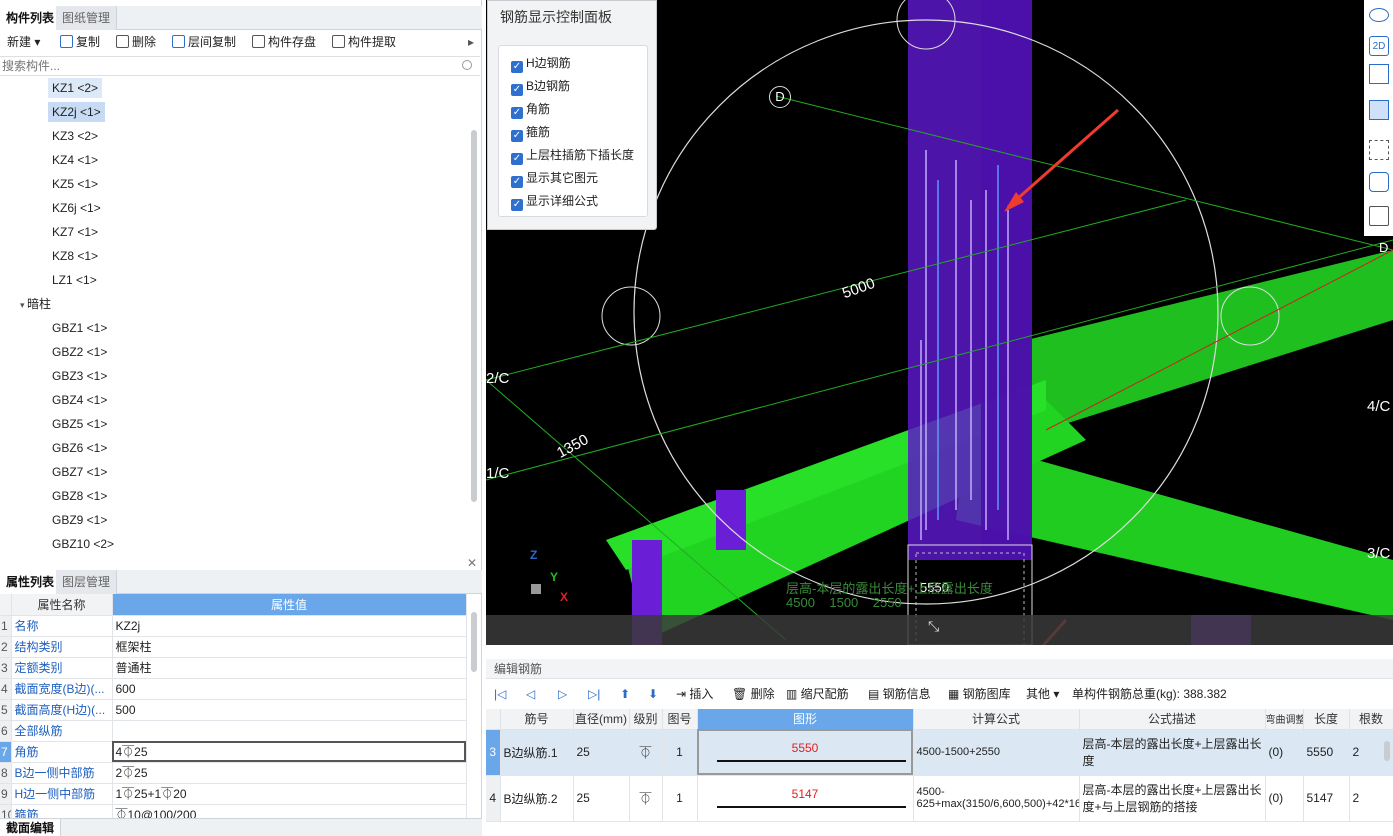 This screenshot has height=836, width=1393. Describe the element at coordinates (204, 42) in the screenshot. I see `floor-copy-button: 层间复制` at that location.